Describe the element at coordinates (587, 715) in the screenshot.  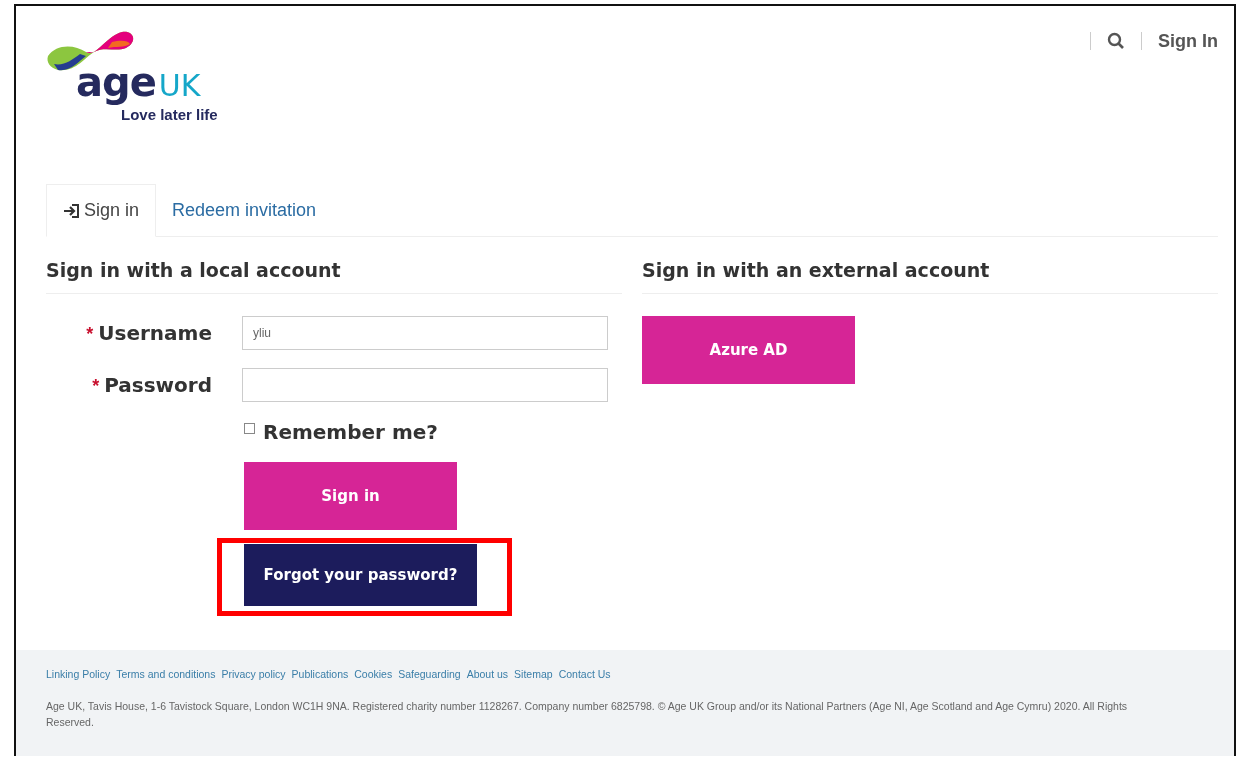
I see `legal-text: Age UK, Tavis House, 1-6 Tavistock Square, London WC1H 9NA. Registered charity number 1128267. Company number 6825798. © Age UK Group and/or its National Partners (Age NI, Age Scotland and Age Cymru) 2020. All Rights Reserved.` at that location.